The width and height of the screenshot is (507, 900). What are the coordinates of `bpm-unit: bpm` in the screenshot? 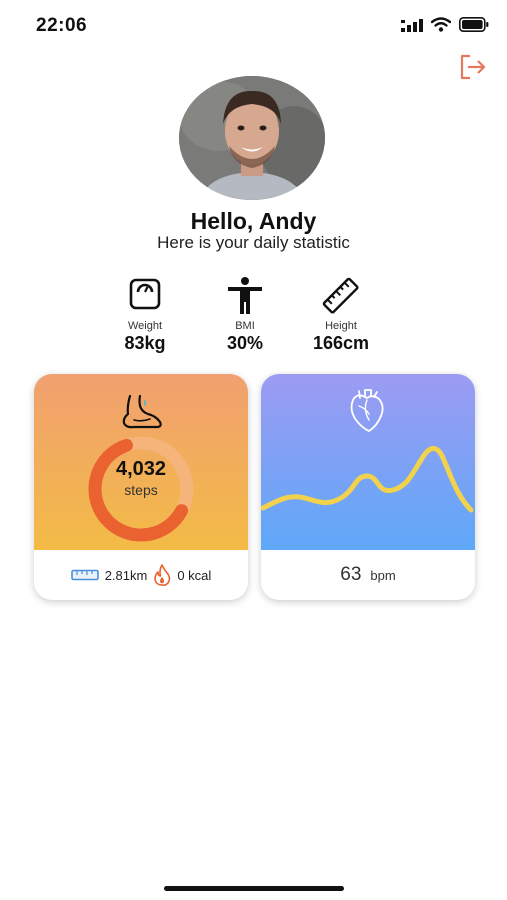 It's located at (383, 575).